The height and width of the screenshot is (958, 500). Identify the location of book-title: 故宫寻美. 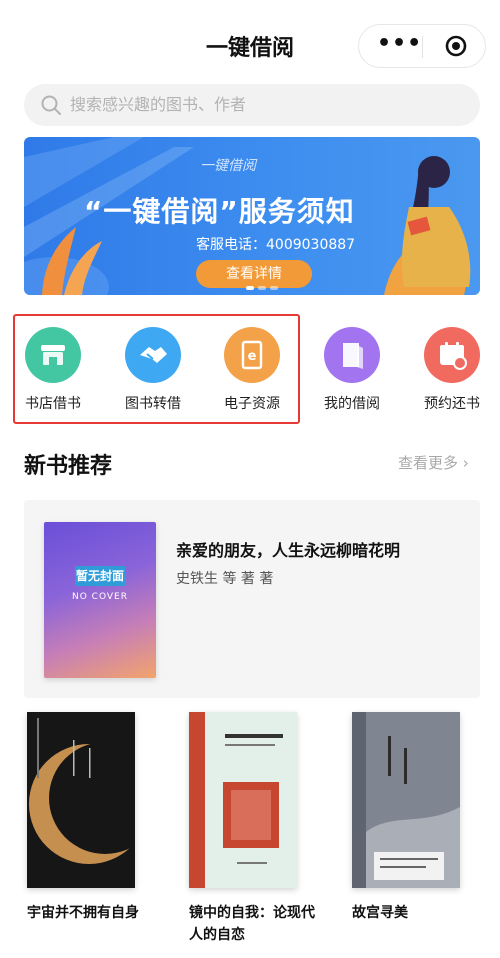
(380, 913).